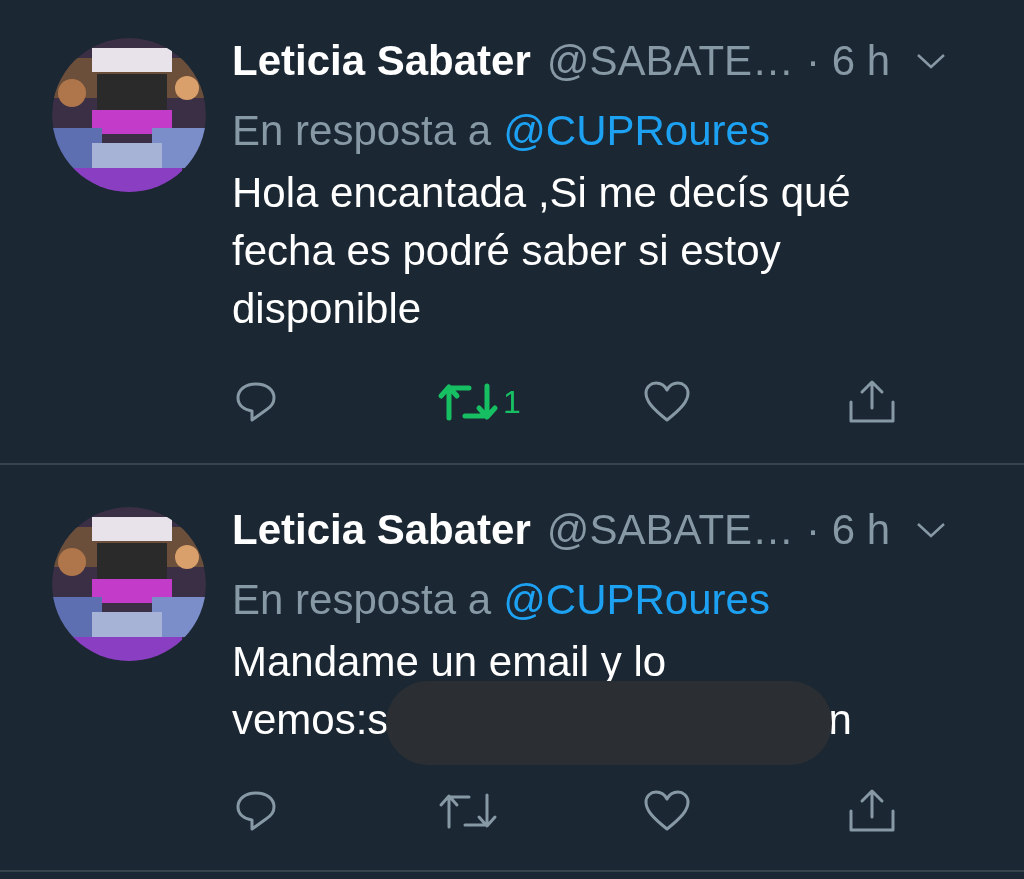  What do you see at coordinates (840, 719) in the screenshot?
I see `tweet-text: n` at bounding box center [840, 719].